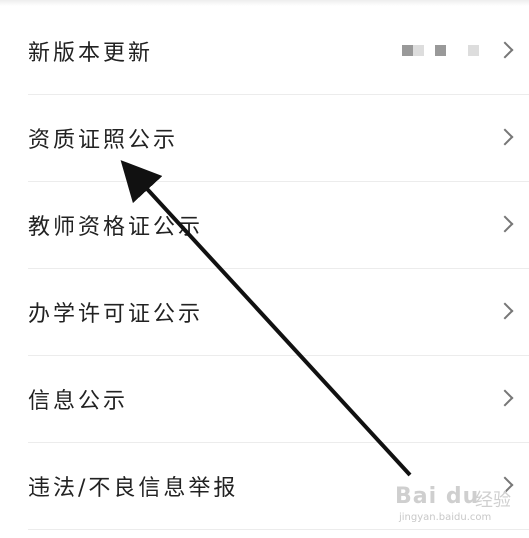 The height and width of the screenshot is (538, 529). What do you see at coordinates (78, 401) in the screenshot?
I see `menu-item-label: 信息公示` at bounding box center [78, 401].